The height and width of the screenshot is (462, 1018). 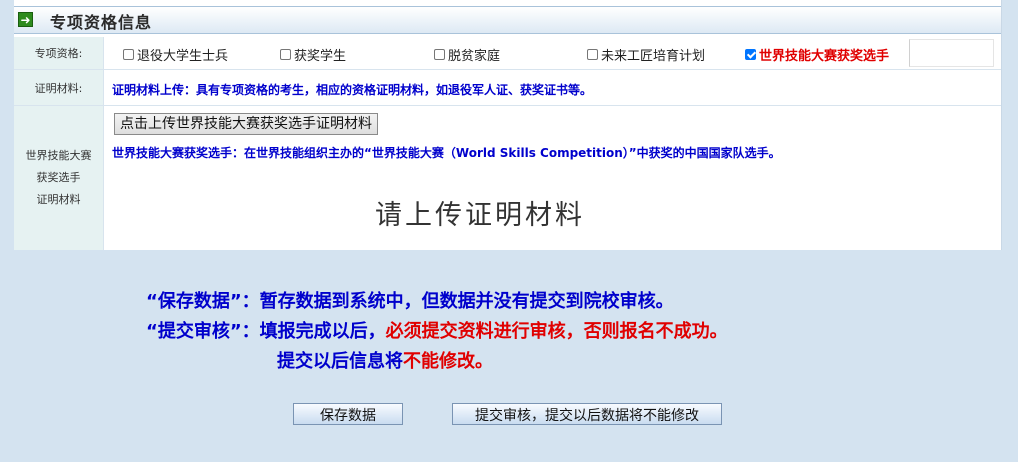 What do you see at coordinates (322, 331) in the screenshot?
I see `rule-submit-text: 填报完成以后，` at bounding box center [322, 331].